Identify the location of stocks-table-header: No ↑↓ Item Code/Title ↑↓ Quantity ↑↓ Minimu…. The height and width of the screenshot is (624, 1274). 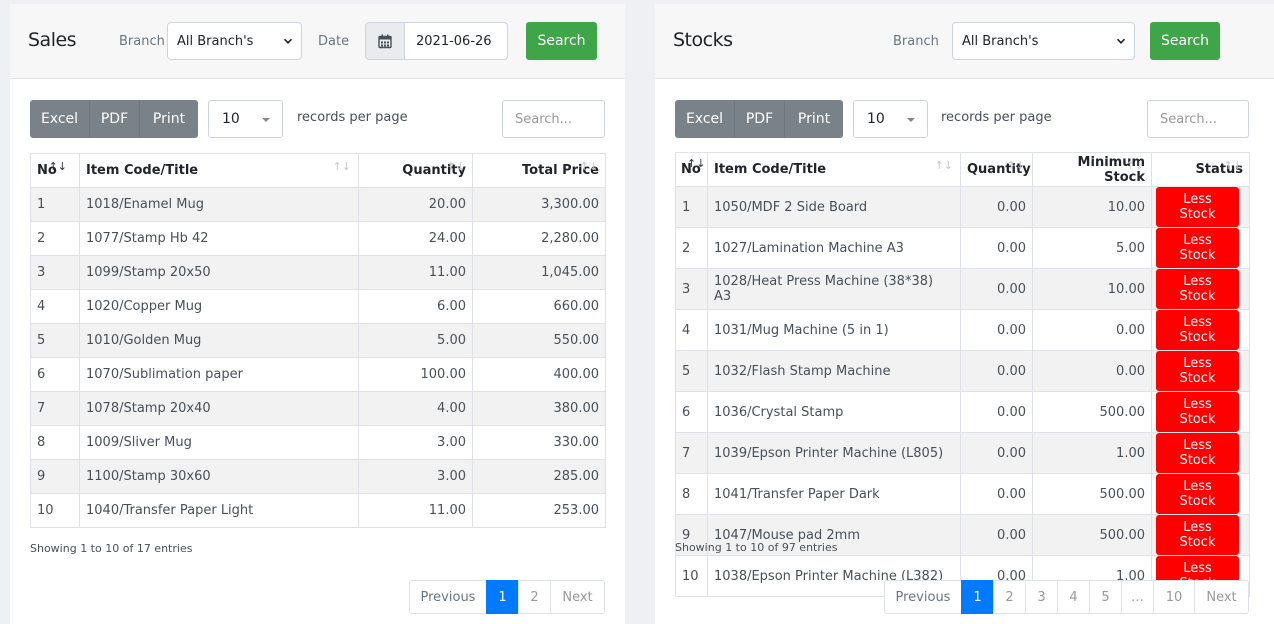
(962, 169).